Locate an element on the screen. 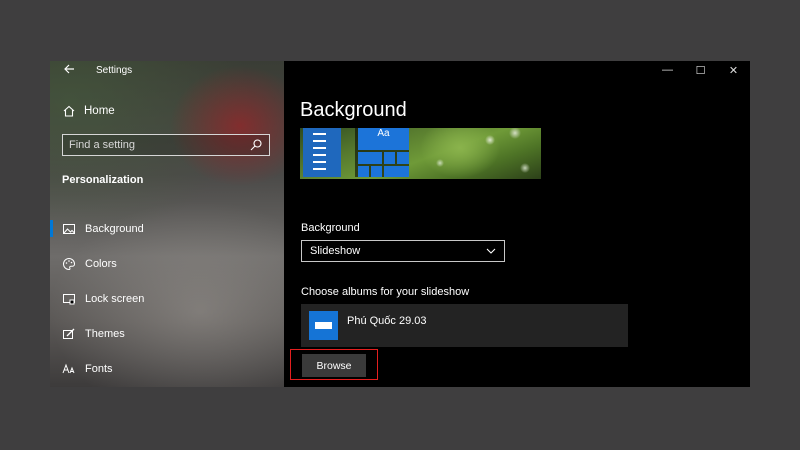  sidebar-item-label: Themes is located at coordinates (105, 333).